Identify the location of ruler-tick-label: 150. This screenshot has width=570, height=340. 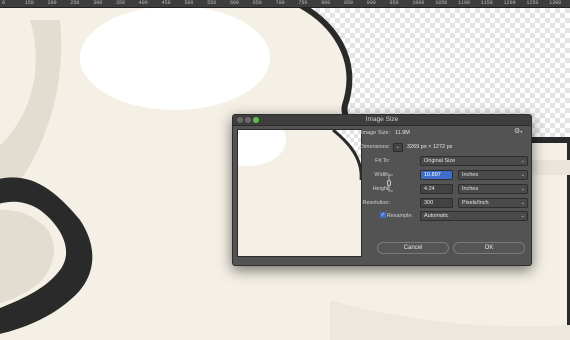
(29, 3).